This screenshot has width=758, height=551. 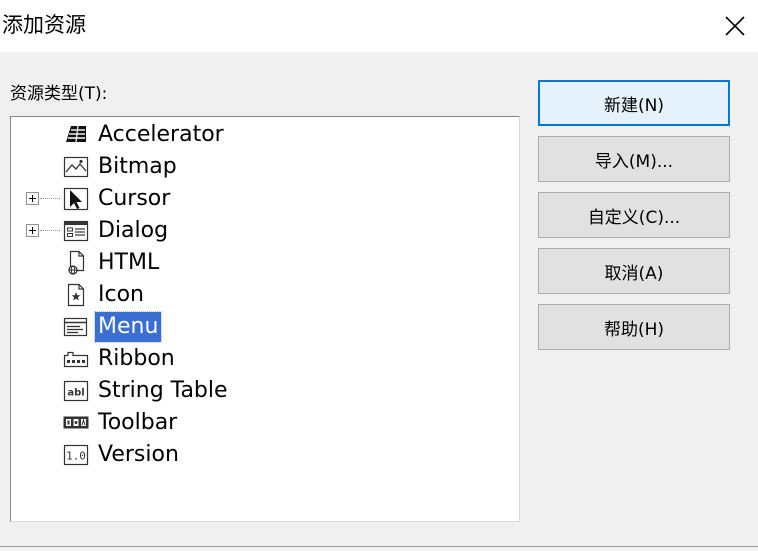 What do you see at coordinates (265, 423) in the screenshot?
I see `tree-item-toolbar: Toolbar` at bounding box center [265, 423].